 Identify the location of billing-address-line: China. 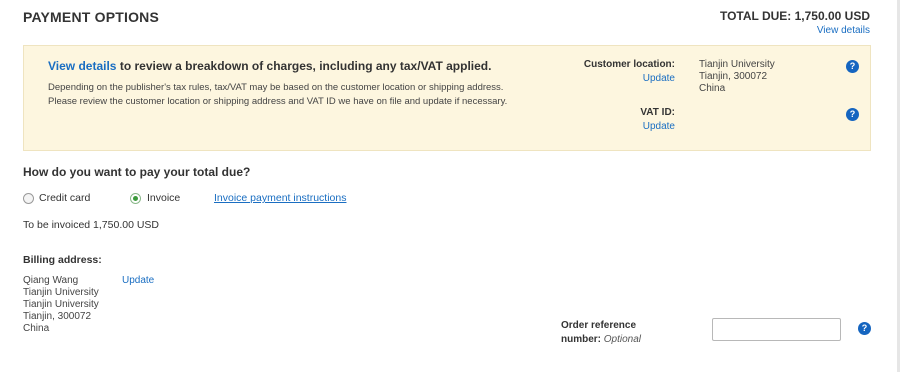
(36, 328).